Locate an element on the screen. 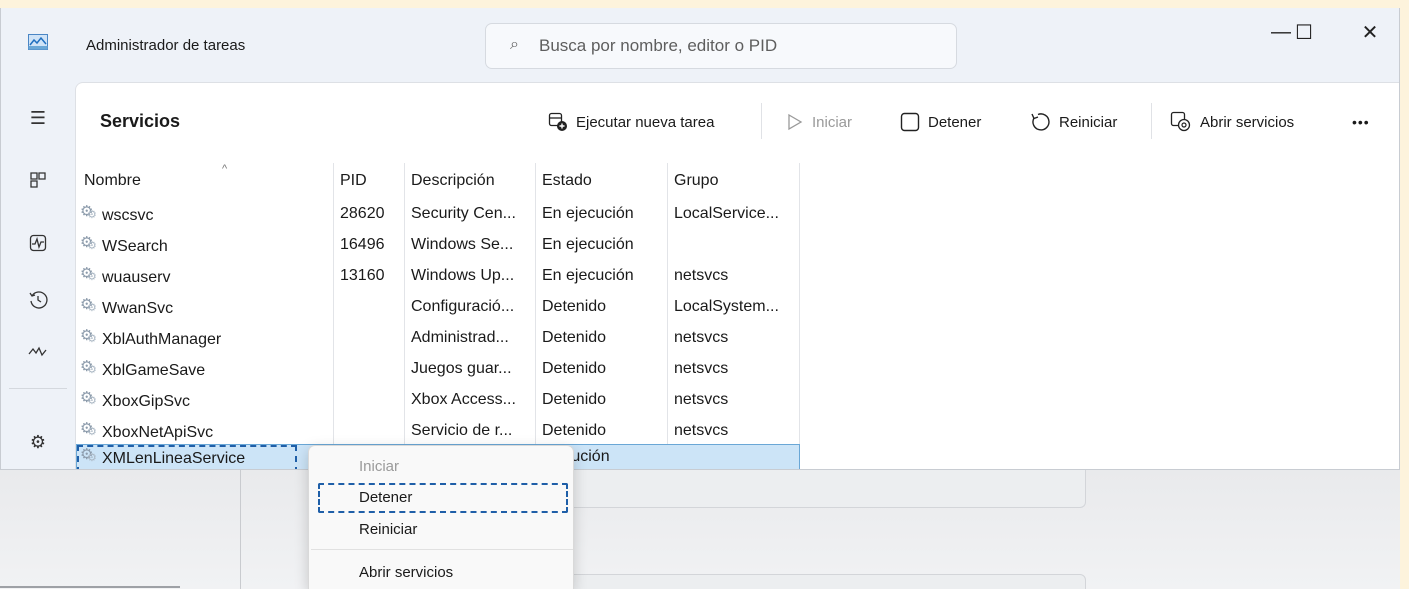 The image size is (1409, 589). restart-button: Reiniciar is located at coordinates (1073, 122).